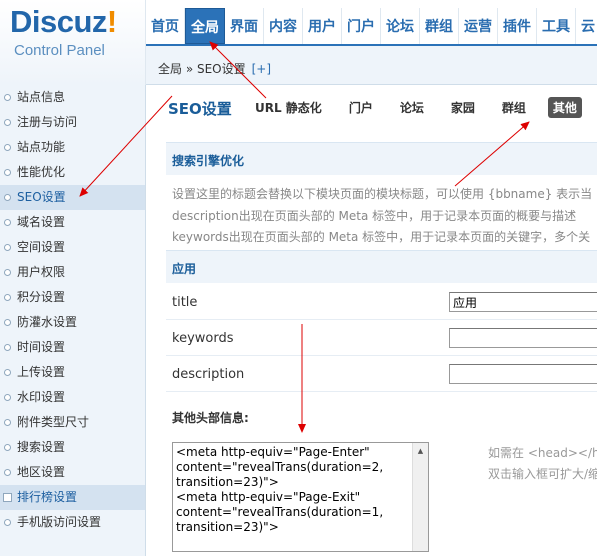 Image resolution: width=597 pixels, height=556 pixels. Describe the element at coordinates (523, 302) in the screenshot. I see `title-input` at that location.